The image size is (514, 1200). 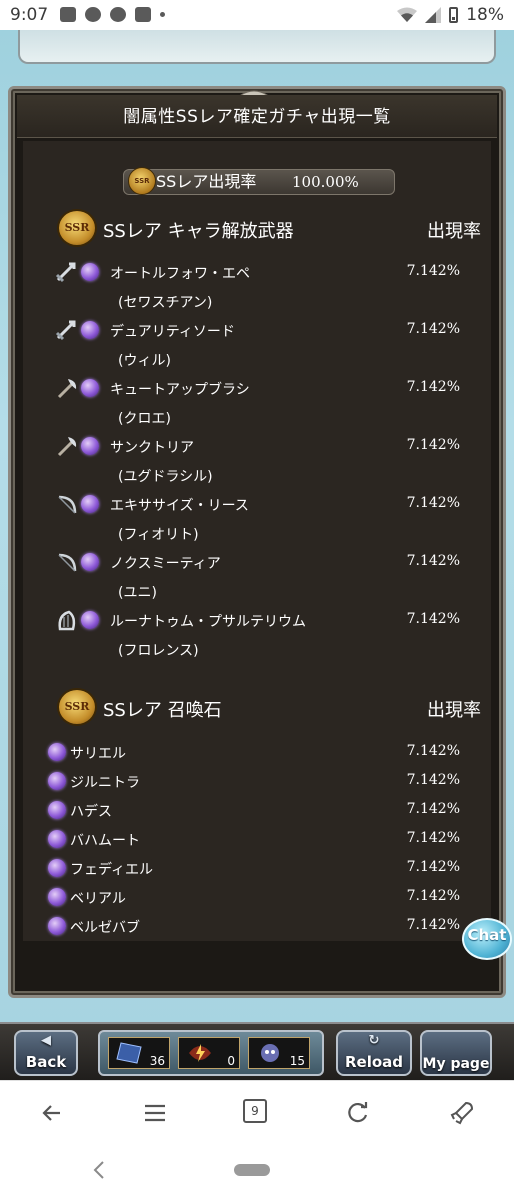 I want to click on message-icon, so click(x=118, y=14).